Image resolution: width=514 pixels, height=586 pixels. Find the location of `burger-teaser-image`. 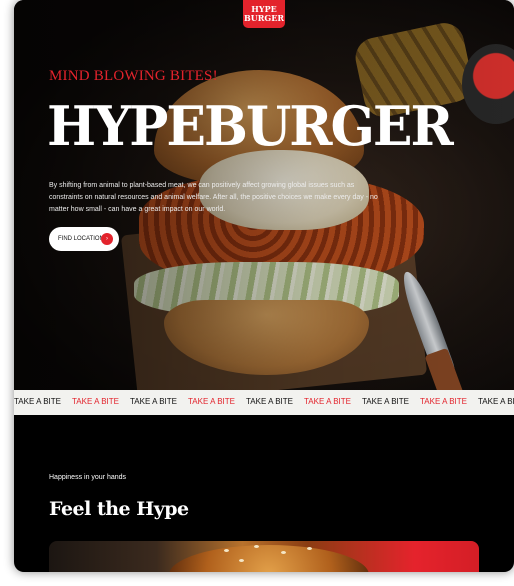

burger-teaser-image is located at coordinates (264, 556).